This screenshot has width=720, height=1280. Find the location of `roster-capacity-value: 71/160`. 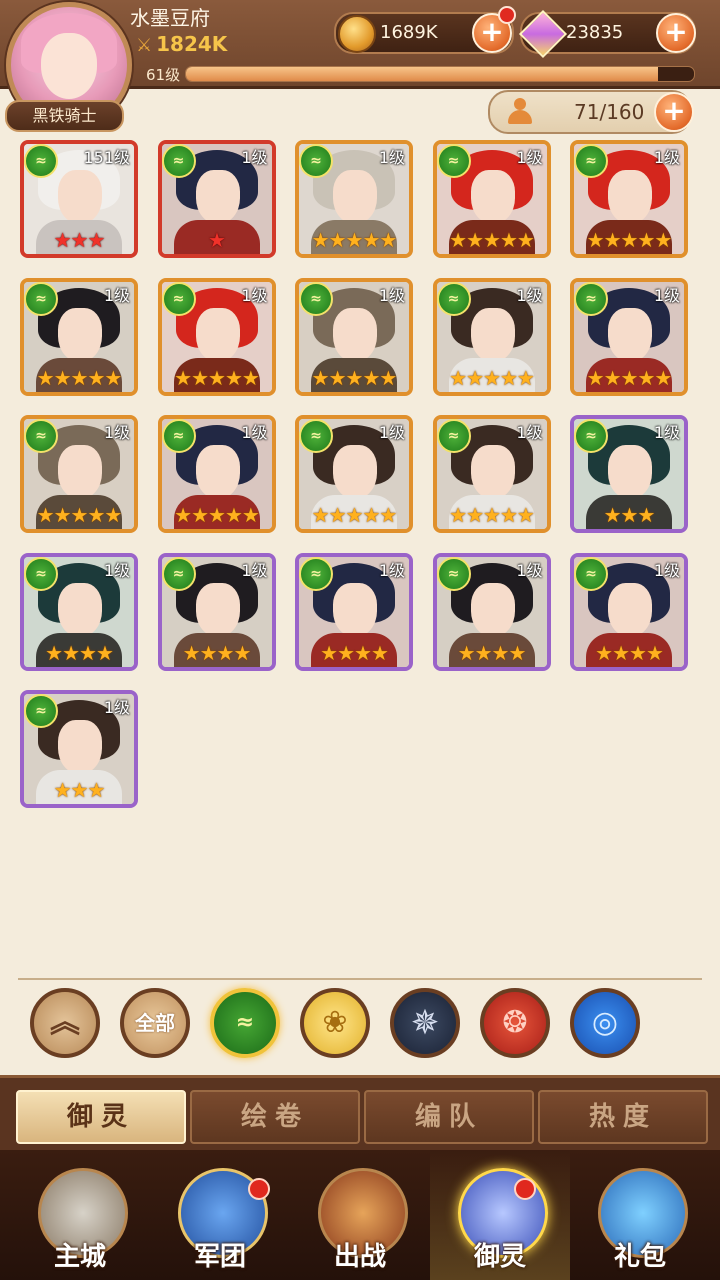

roster-capacity-value: 71/160 is located at coordinates (609, 112).